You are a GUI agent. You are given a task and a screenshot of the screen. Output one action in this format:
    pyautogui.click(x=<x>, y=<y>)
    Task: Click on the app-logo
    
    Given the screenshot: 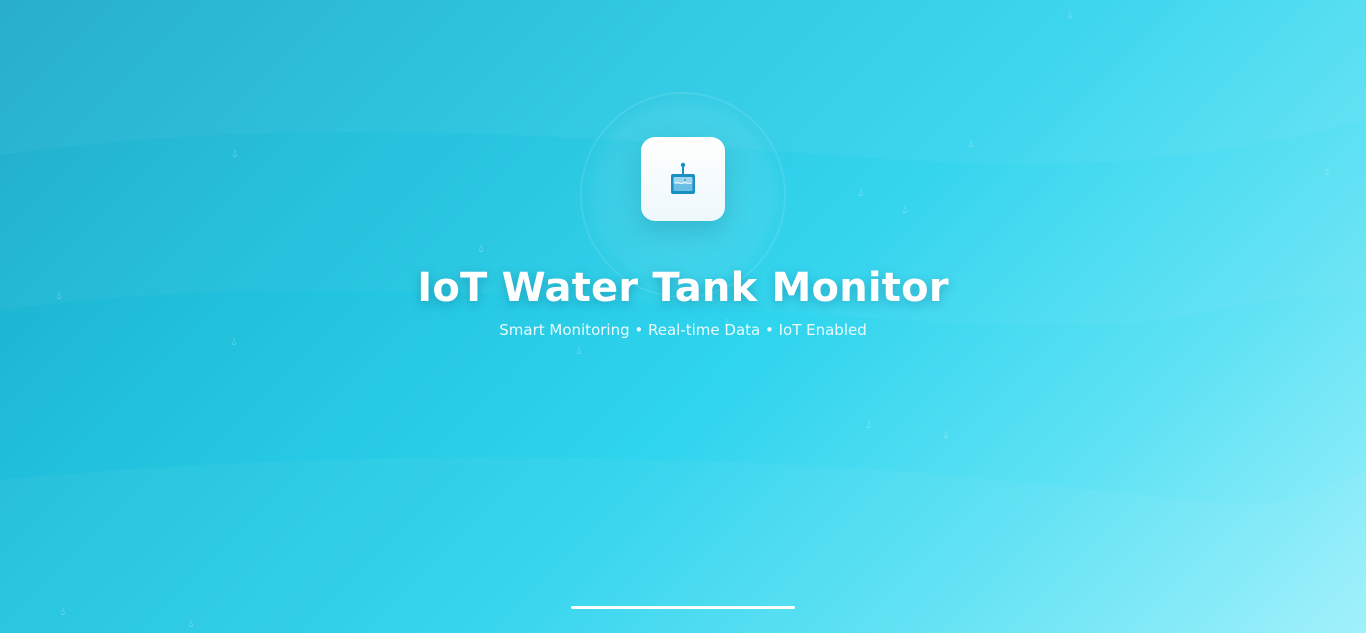 What is the action you would take?
    pyautogui.click(x=683, y=179)
    